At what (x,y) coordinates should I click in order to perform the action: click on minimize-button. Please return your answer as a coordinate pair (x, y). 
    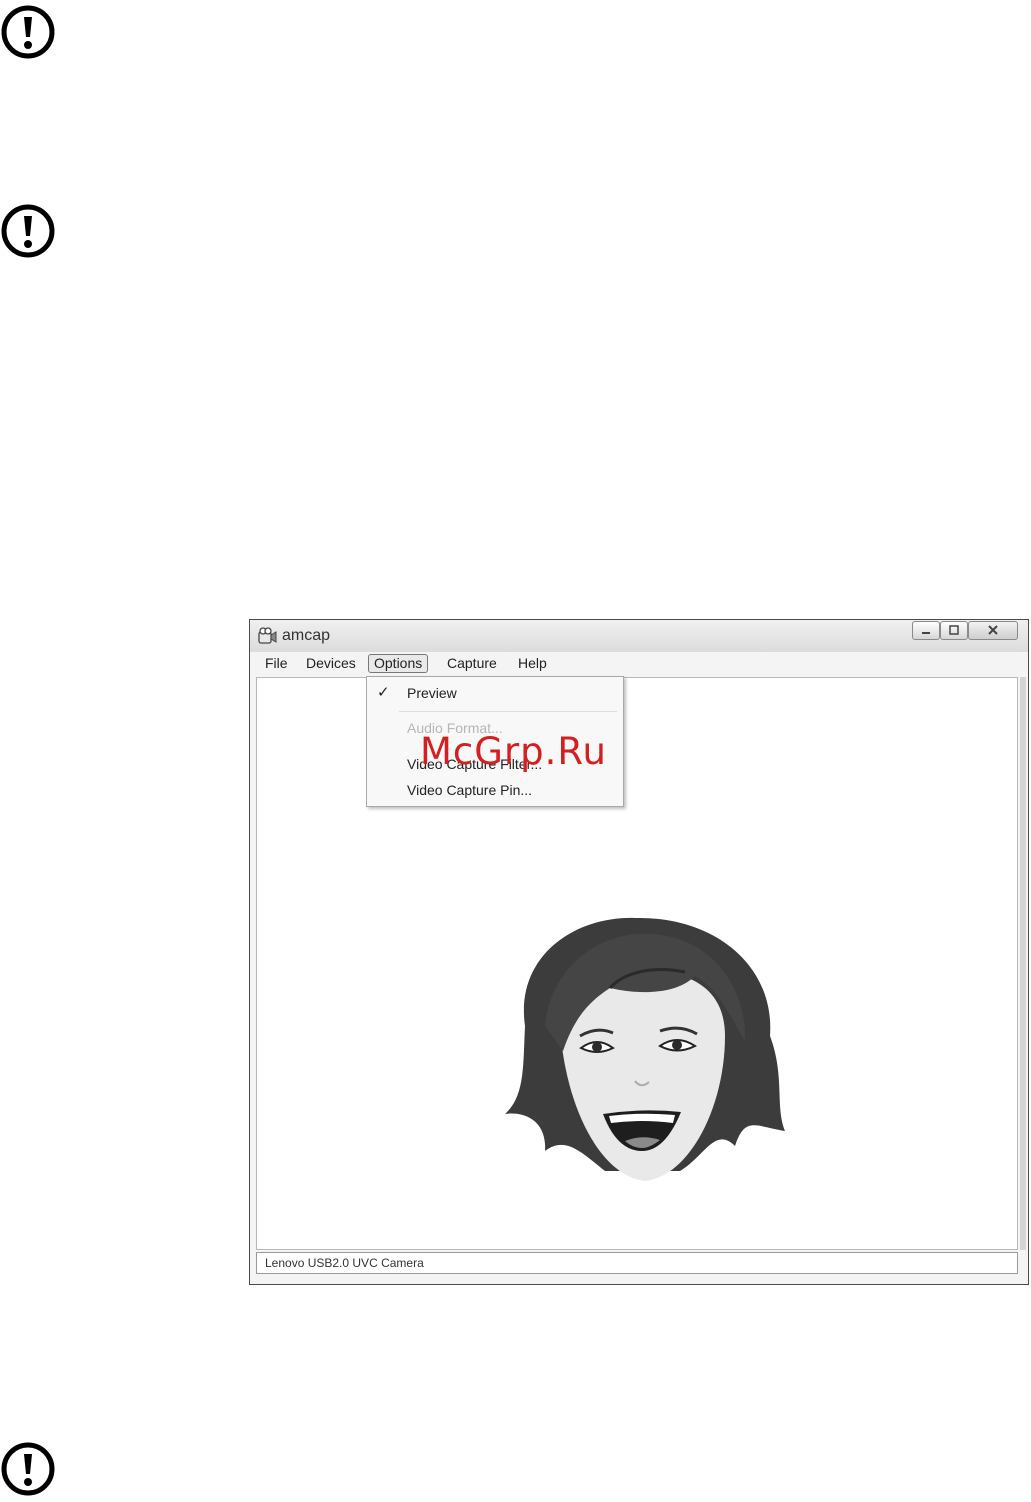
    Looking at the image, I should click on (926, 630).